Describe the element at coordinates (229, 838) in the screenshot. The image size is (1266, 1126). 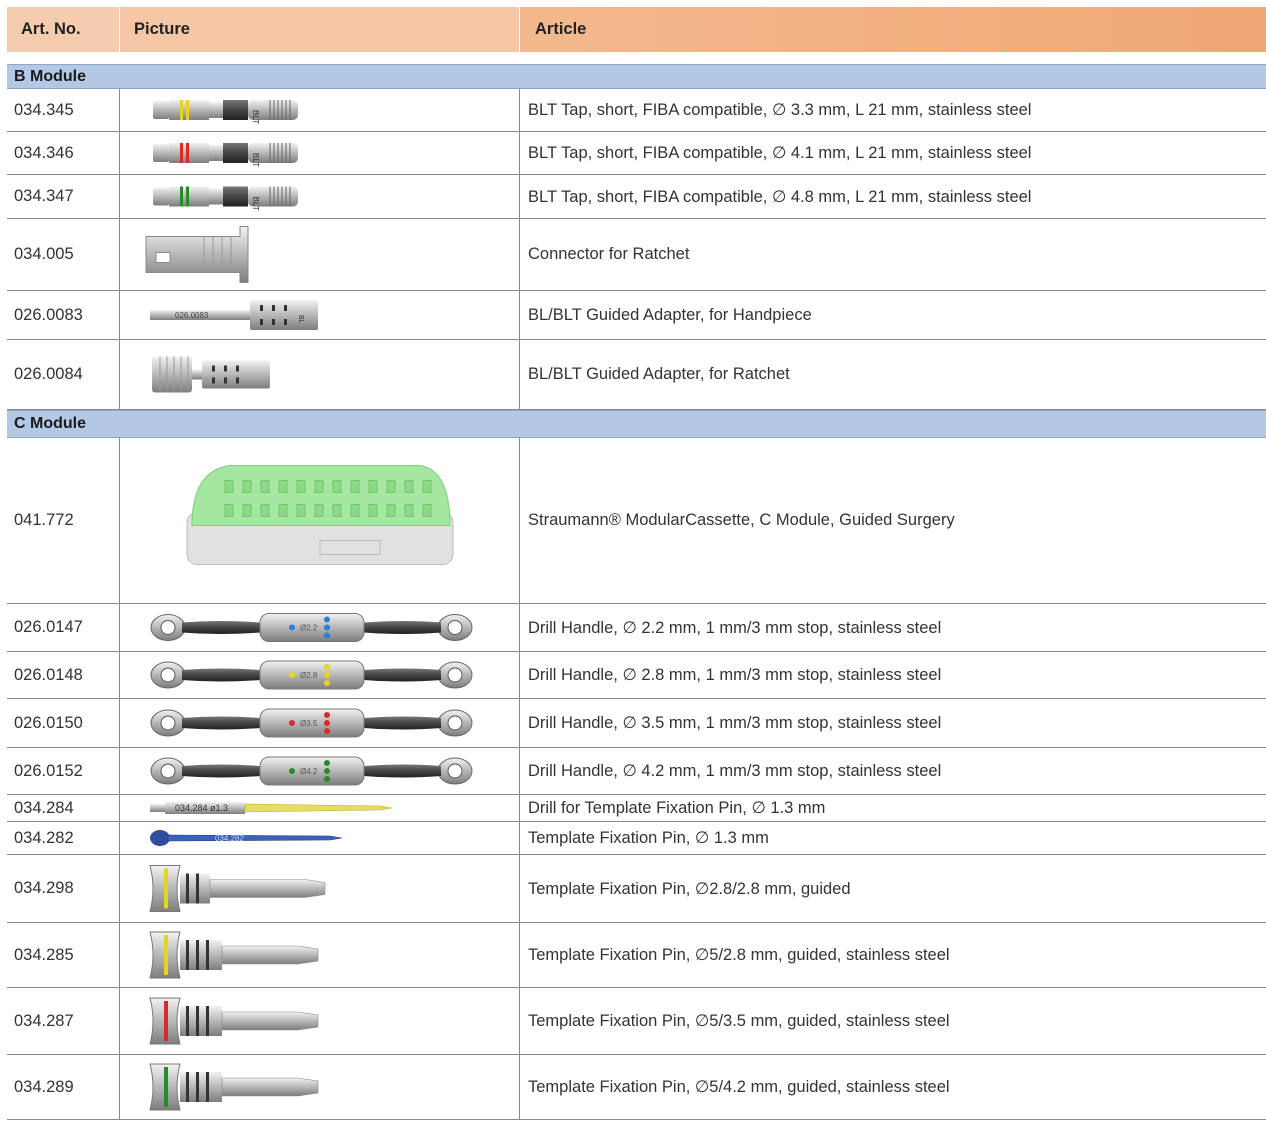
I see `svg-text: 034.282` at that location.